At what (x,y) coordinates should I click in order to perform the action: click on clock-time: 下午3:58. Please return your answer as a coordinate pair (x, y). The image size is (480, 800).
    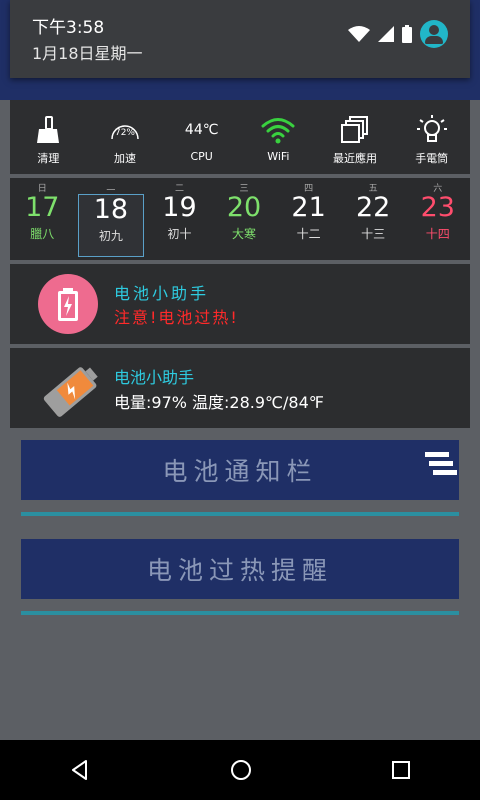
    Looking at the image, I should click on (68, 28).